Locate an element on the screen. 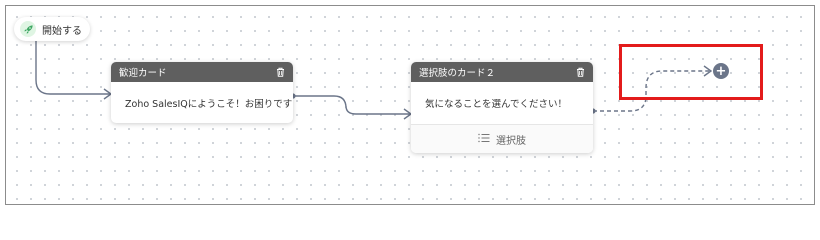 The image size is (820, 240). welcome-card: 歓迎カード Zoho SalesIQにようこそ！お困りですか？ is located at coordinates (202, 92).